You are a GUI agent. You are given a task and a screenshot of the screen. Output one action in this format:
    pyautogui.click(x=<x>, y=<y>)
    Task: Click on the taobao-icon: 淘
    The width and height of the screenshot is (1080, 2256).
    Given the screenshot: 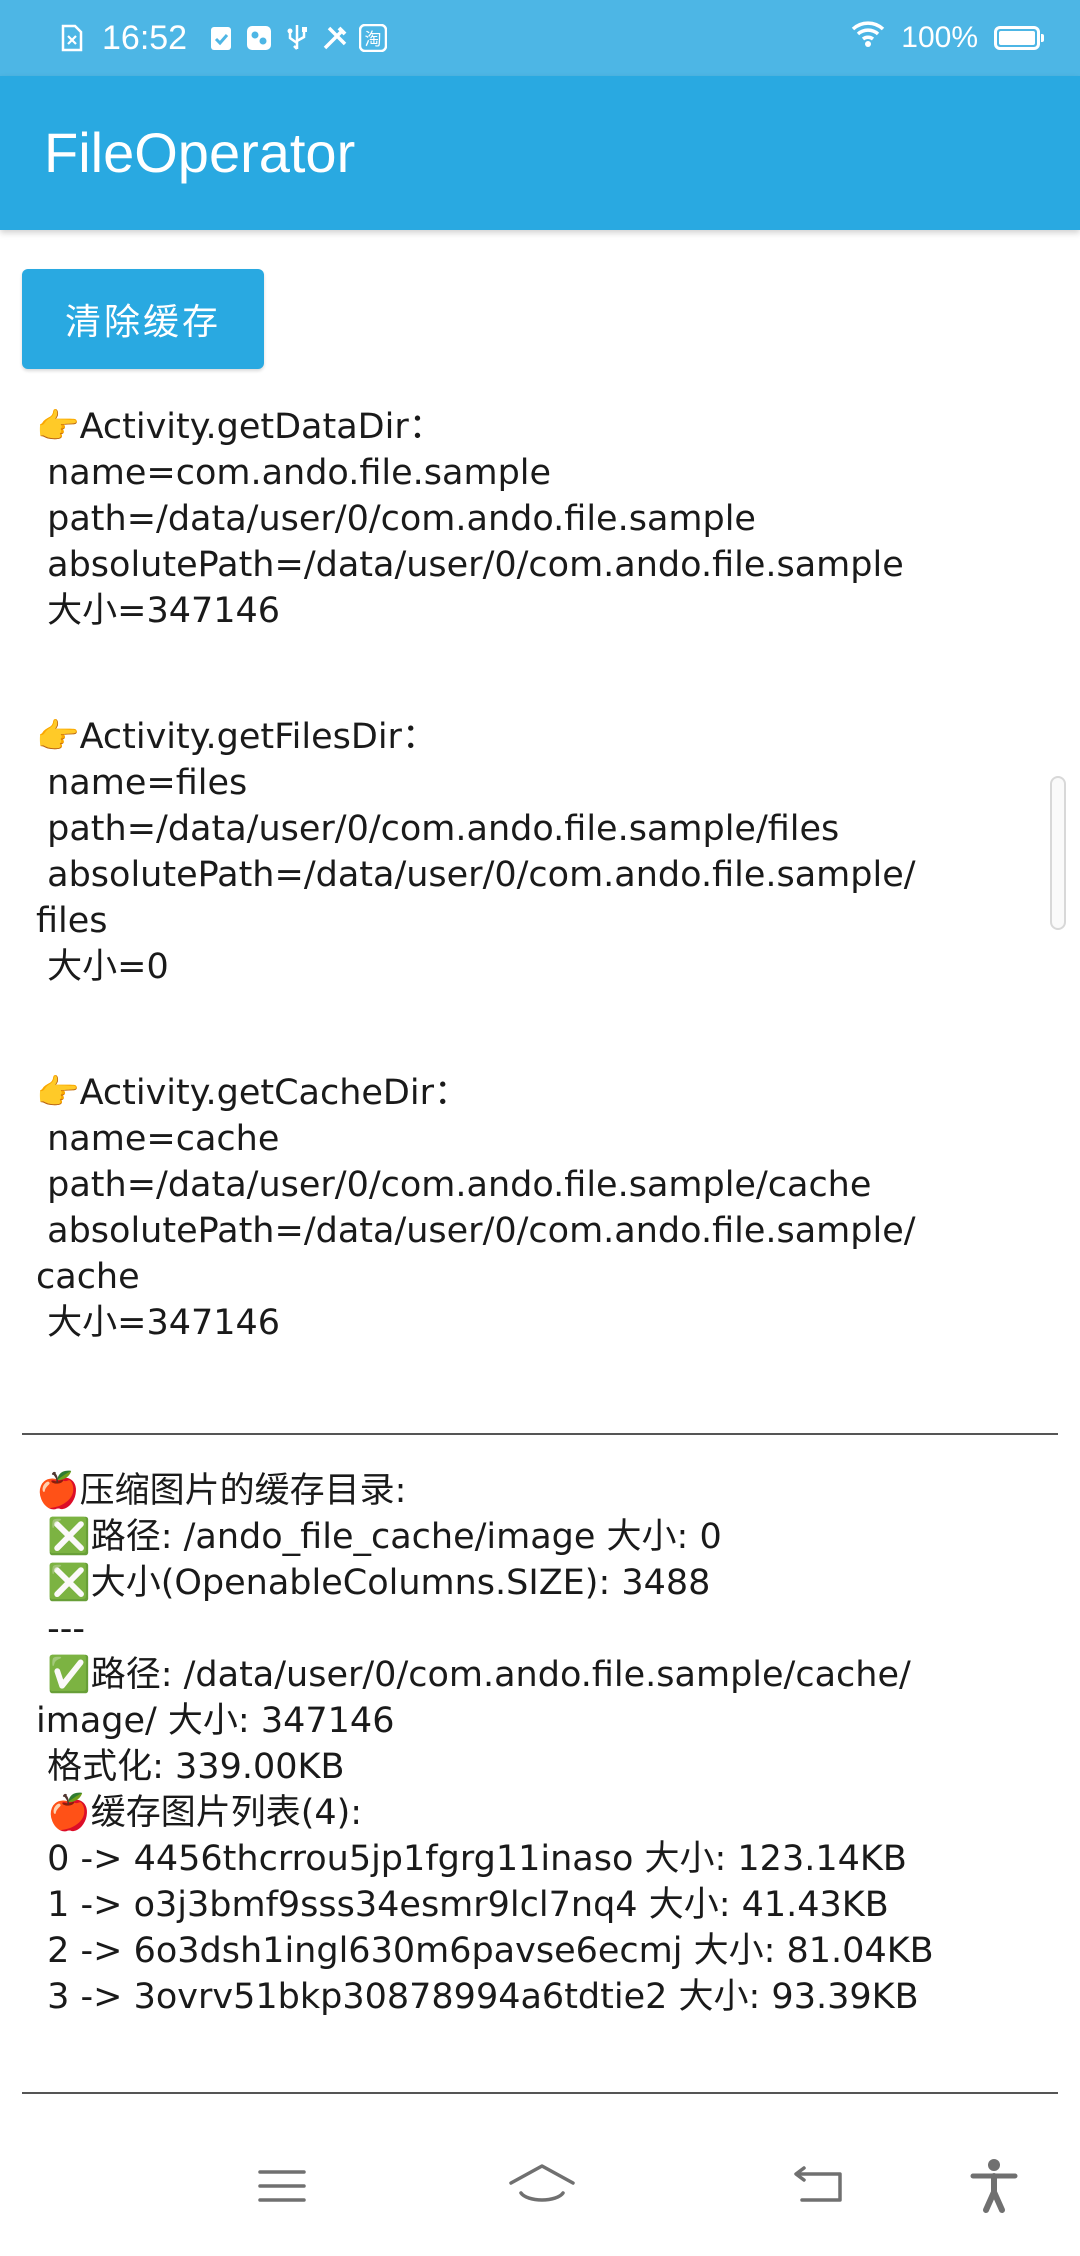 What is the action you would take?
    pyautogui.click(x=373, y=38)
    